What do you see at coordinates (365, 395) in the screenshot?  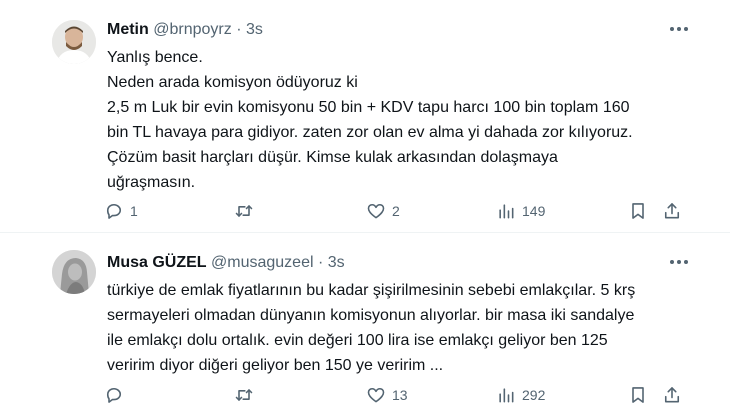 I see `tweet-actions: 13 292` at bounding box center [365, 395].